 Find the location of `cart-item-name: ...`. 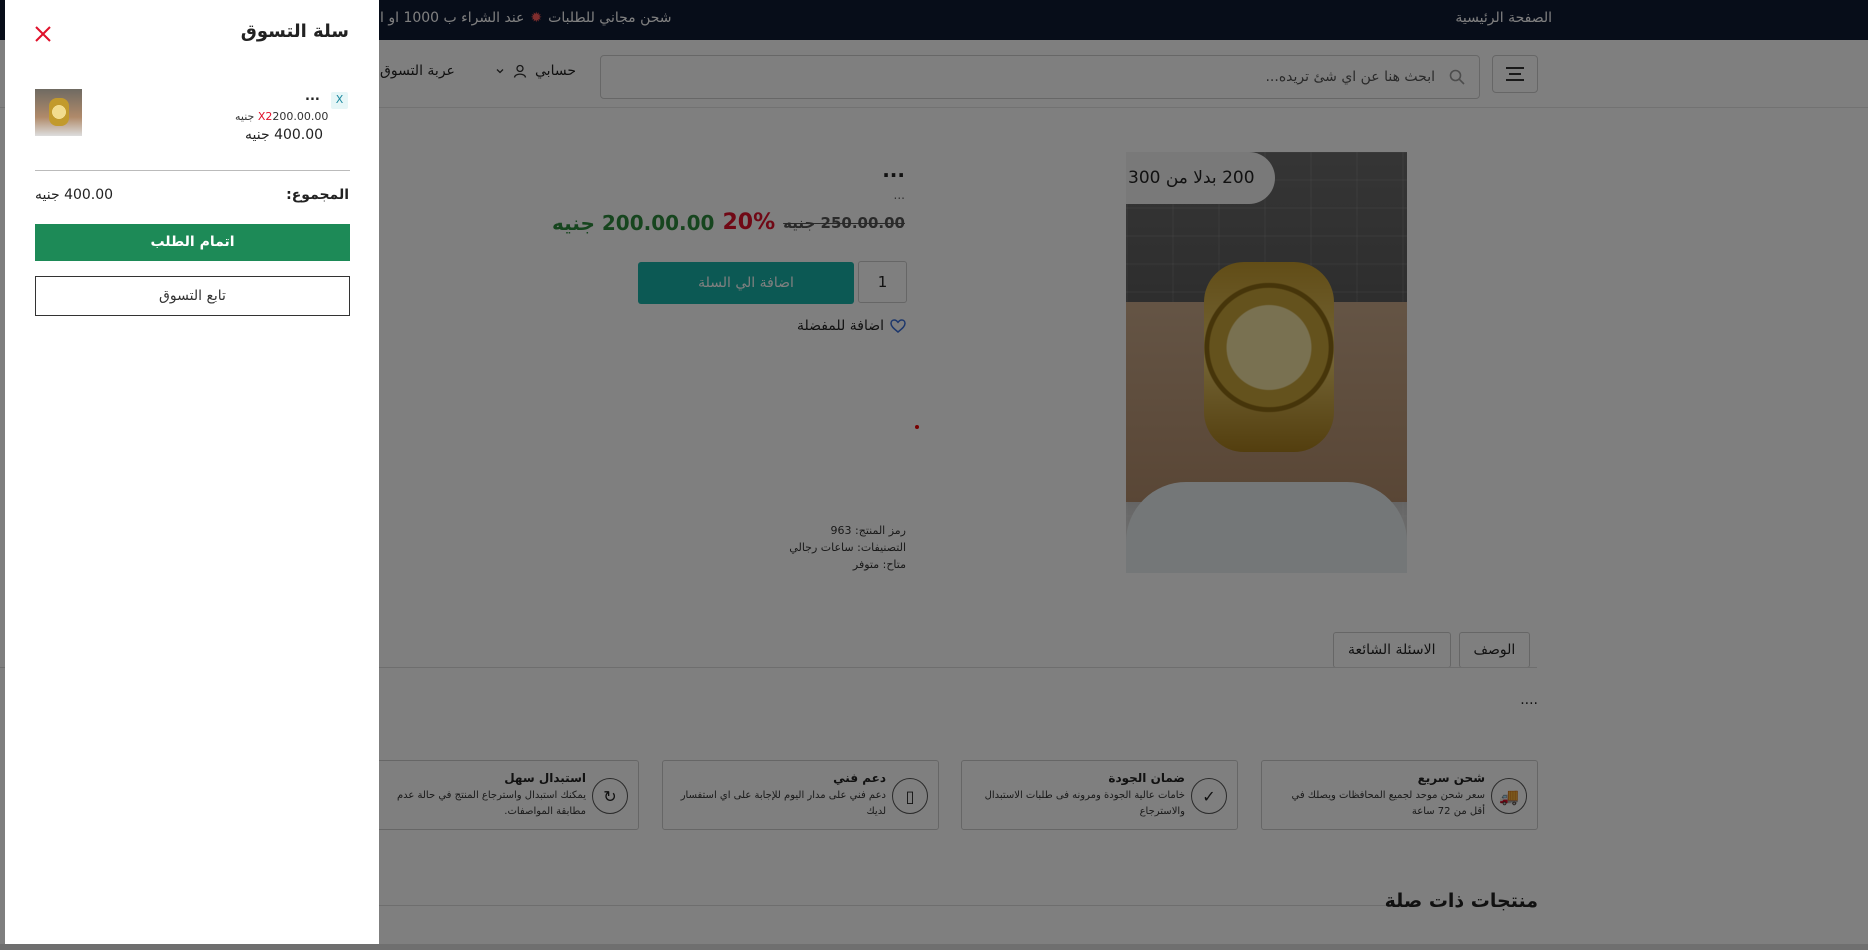

cart-item-name: ... is located at coordinates (312, 96).